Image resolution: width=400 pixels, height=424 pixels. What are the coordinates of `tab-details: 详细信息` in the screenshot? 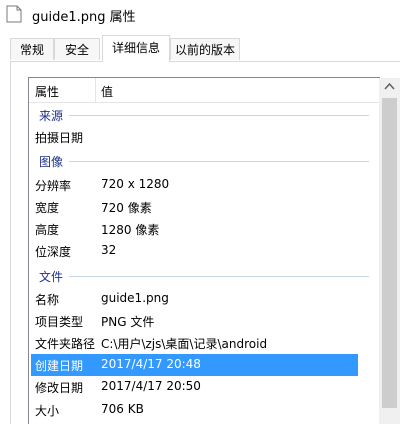 It's located at (136, 48).